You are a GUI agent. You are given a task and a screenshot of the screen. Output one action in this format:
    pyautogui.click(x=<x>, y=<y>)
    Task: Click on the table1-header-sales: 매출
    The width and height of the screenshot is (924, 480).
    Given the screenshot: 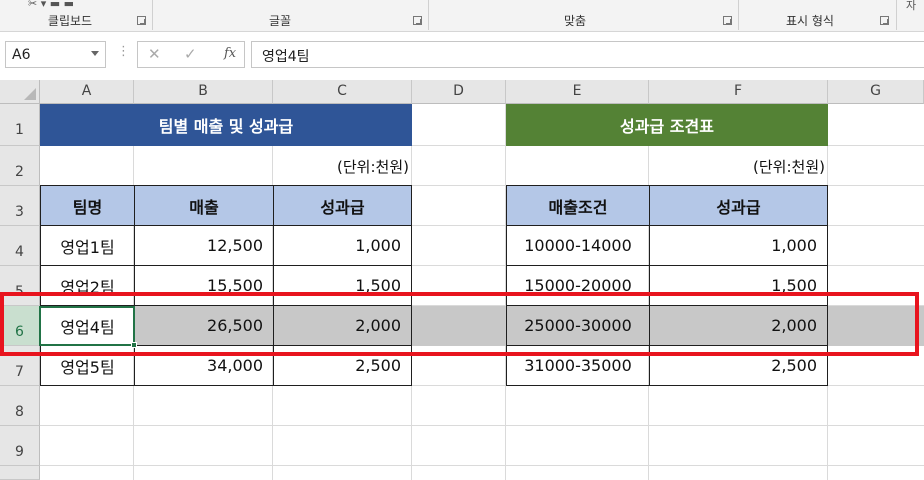 What is the action you would take?
    pyautogui.click(x=204, y=205)
    